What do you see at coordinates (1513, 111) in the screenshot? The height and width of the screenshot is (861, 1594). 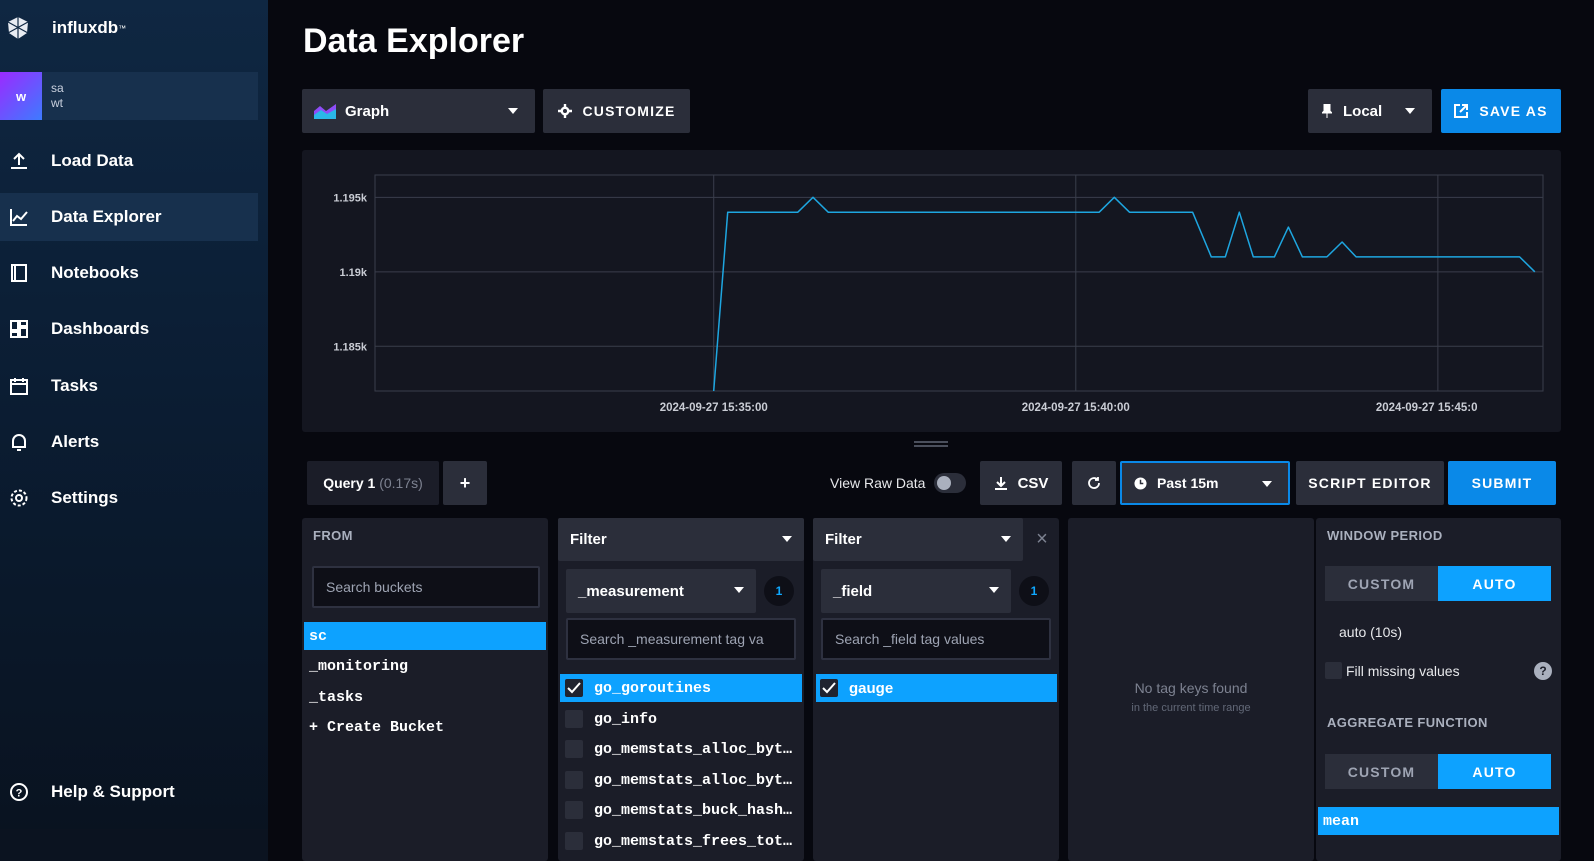 I see `save-as-label: SAVE AS` at bounding box center [1513, 111].